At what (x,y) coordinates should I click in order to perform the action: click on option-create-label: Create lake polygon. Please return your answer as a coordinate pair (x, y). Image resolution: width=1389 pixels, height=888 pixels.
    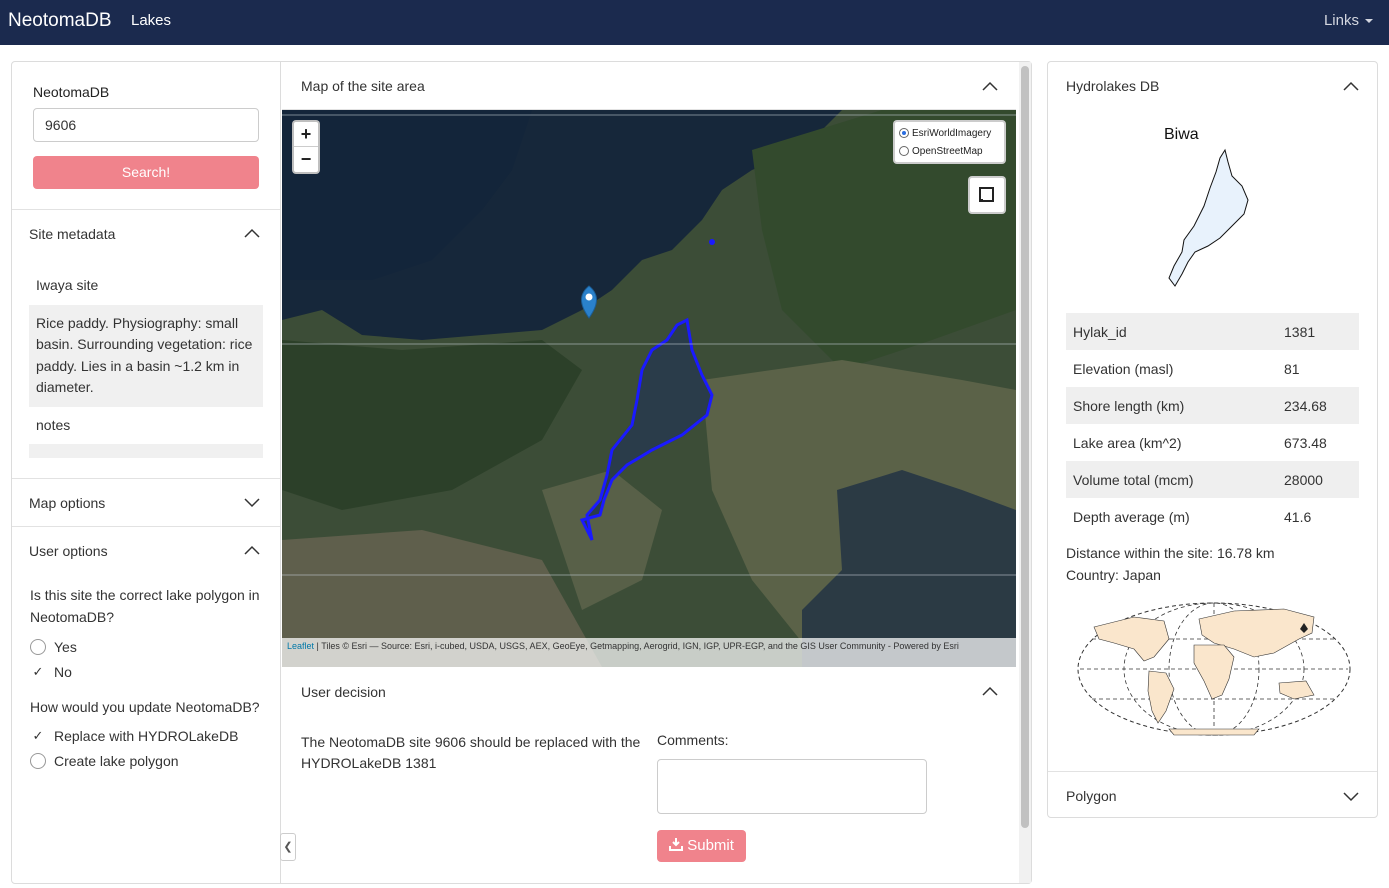
    Looking at the image, I should click on (116, 760).